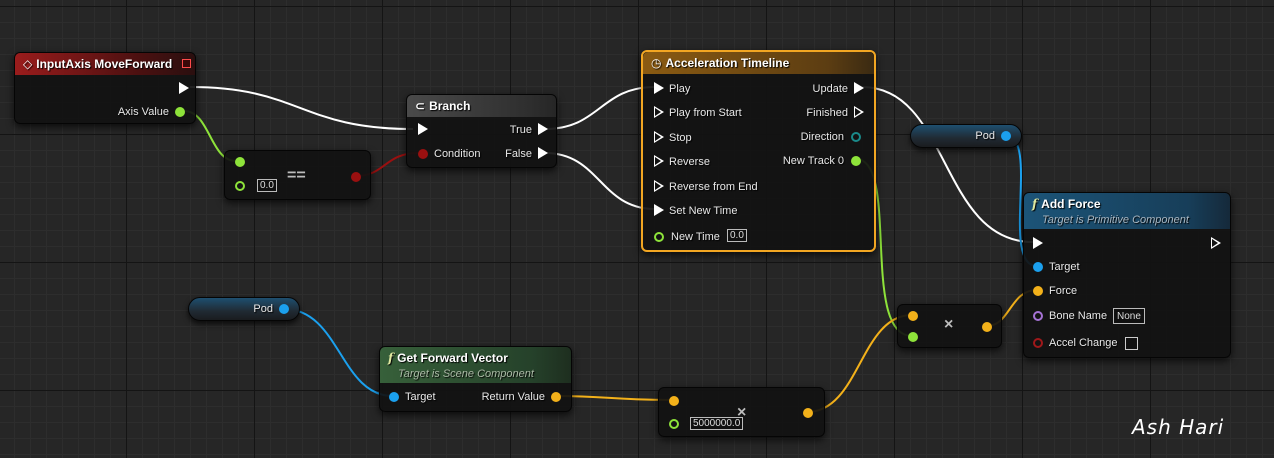 This screenshot has height=458, width=1274. What do you see at coordinates (1063, 291) in the screenshot?
I see `add-force-force-label: Force` at bounding box center [1063, 291].